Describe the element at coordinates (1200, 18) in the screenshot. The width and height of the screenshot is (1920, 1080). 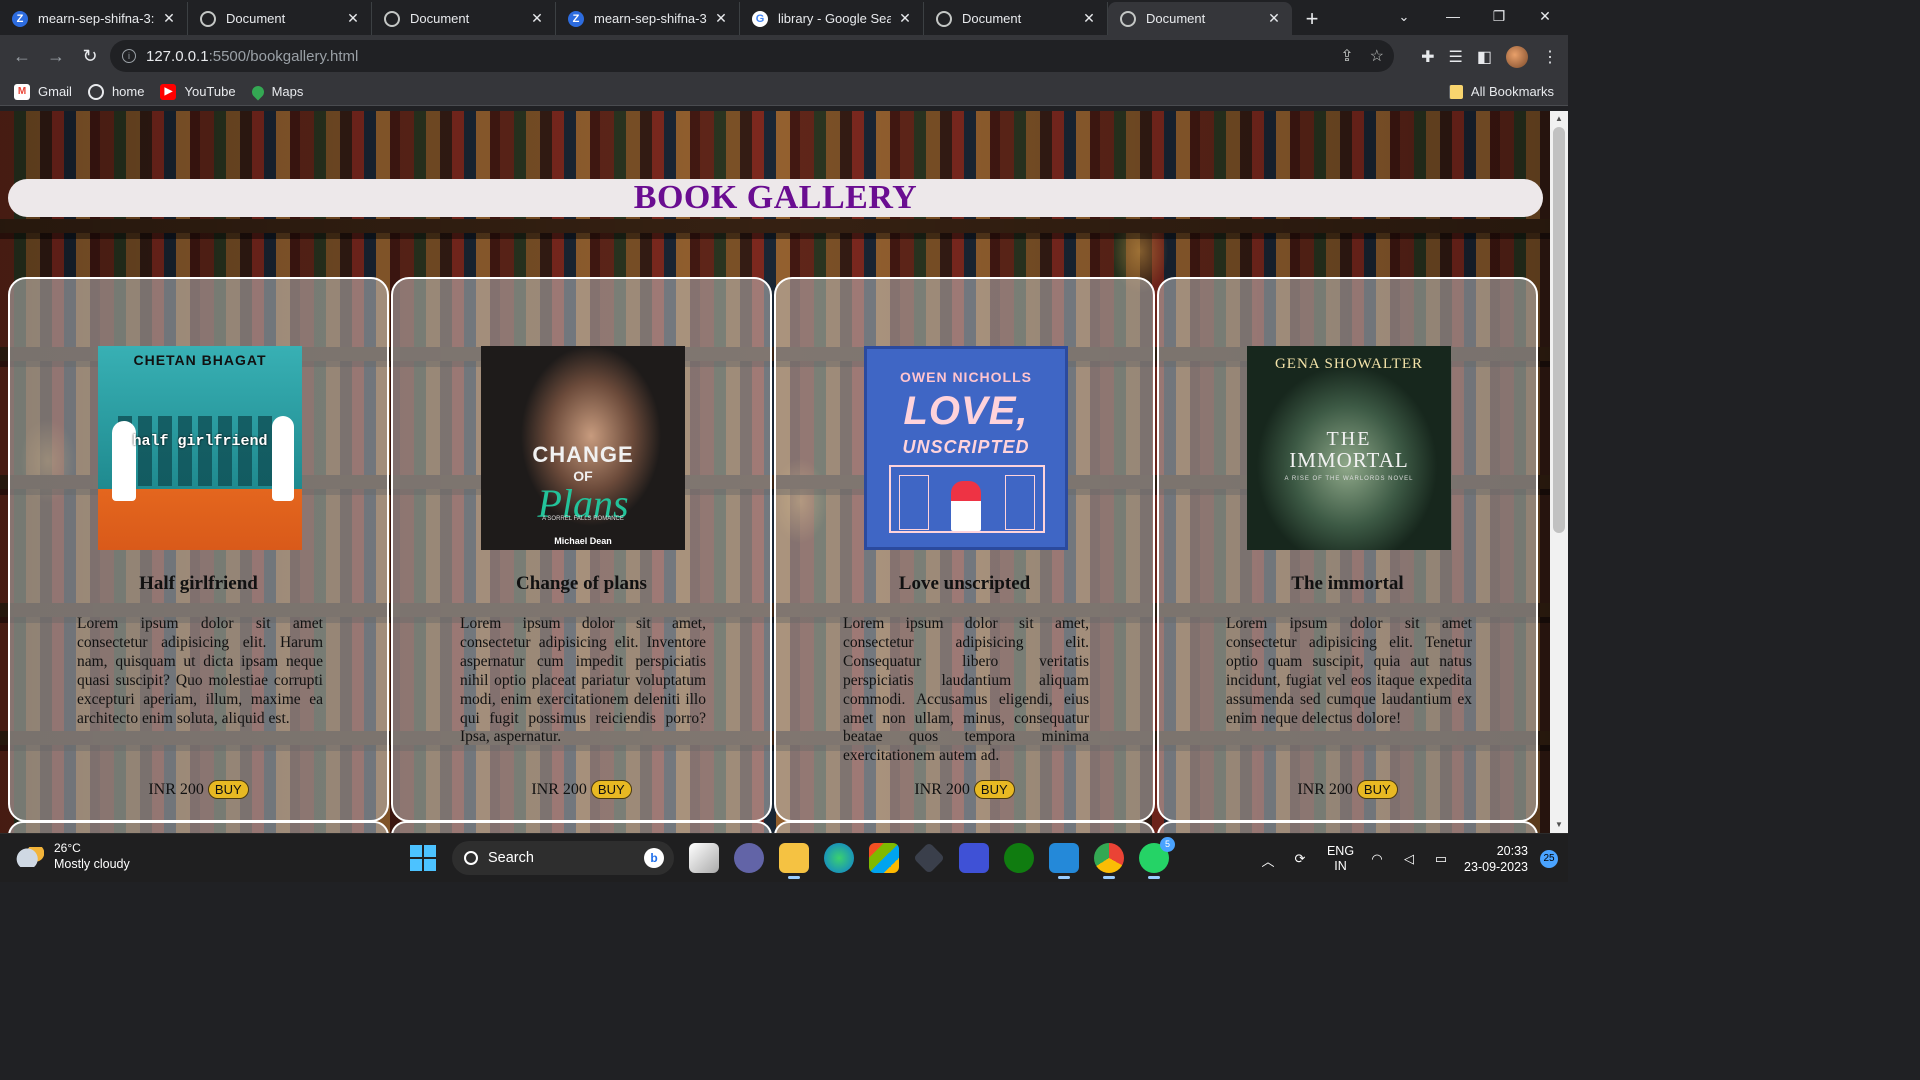
I see `browser-tab-active: Document ✕` at that location.